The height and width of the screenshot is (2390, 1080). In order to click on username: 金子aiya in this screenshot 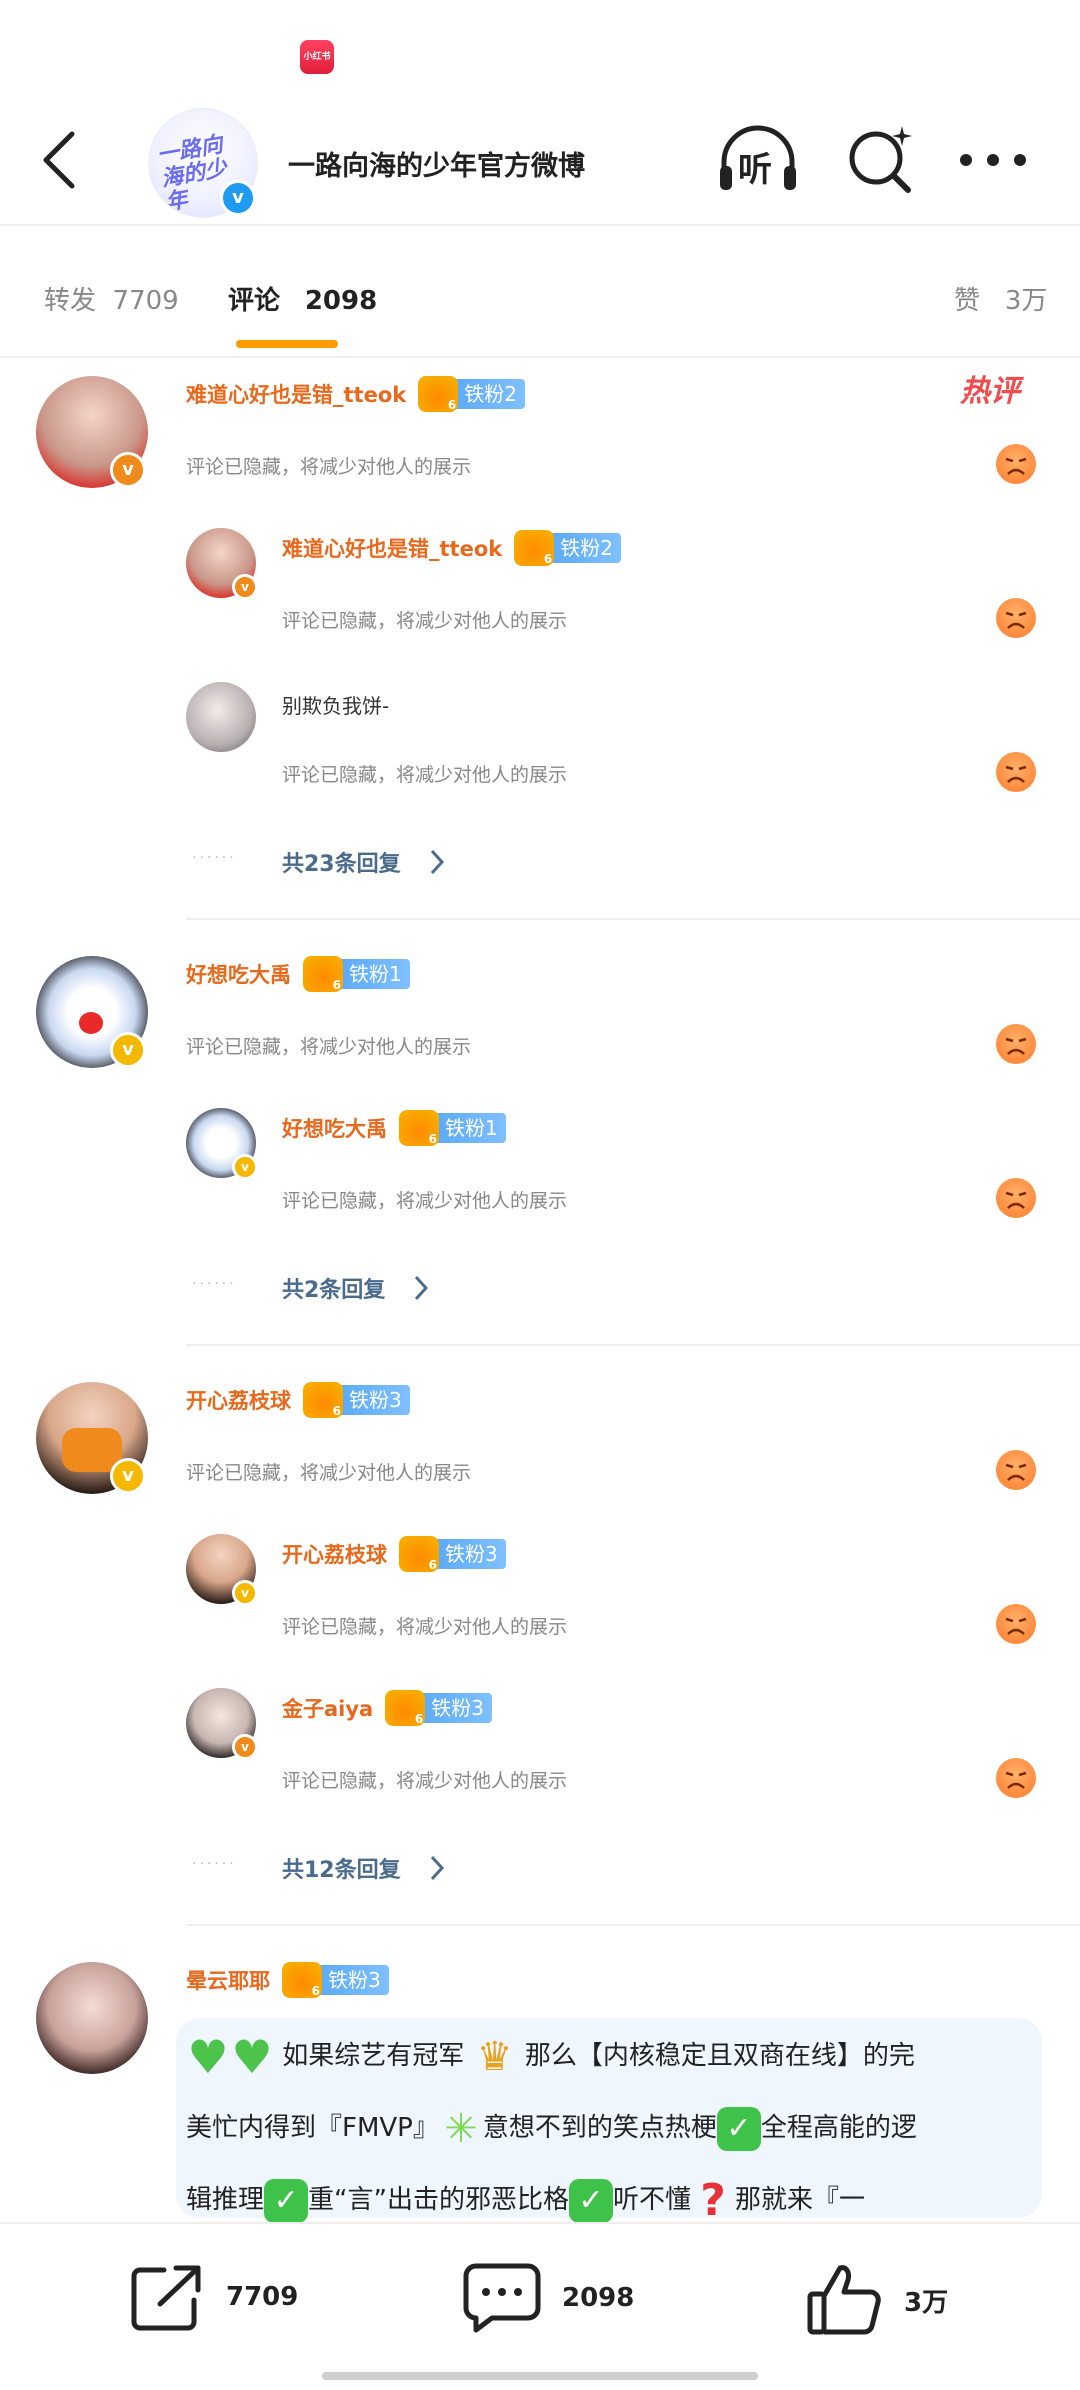, I will do `click(327, 1708)`.